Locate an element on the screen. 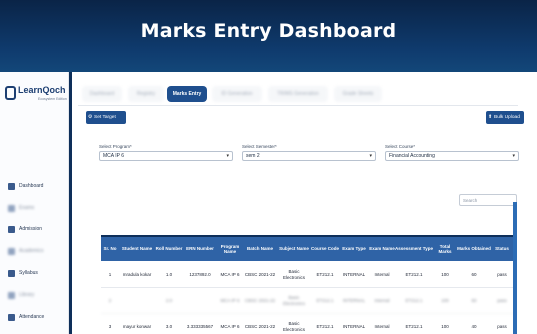 This screenshot has width=537, height=334. tab-trms-generation: TR/MS Generation is located at coordinates (298, 94).